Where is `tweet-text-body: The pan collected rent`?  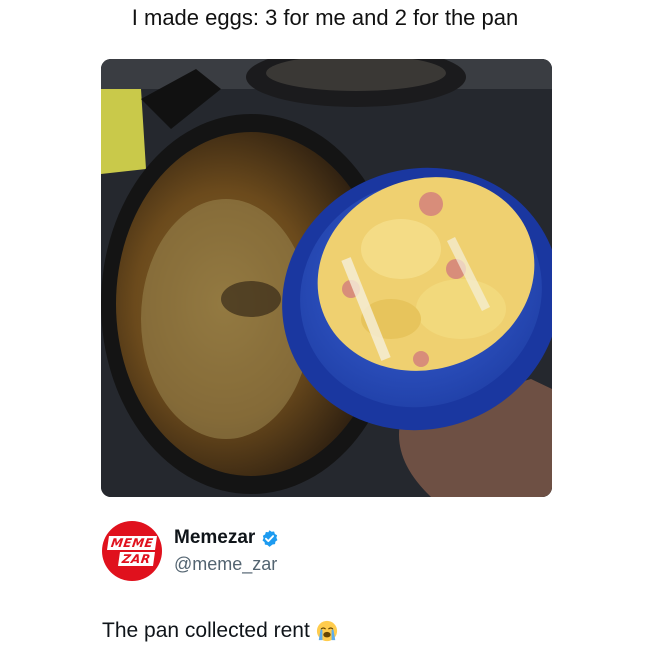 tweet-text-body: The pan collected rent is located at coordinates (206, 630).